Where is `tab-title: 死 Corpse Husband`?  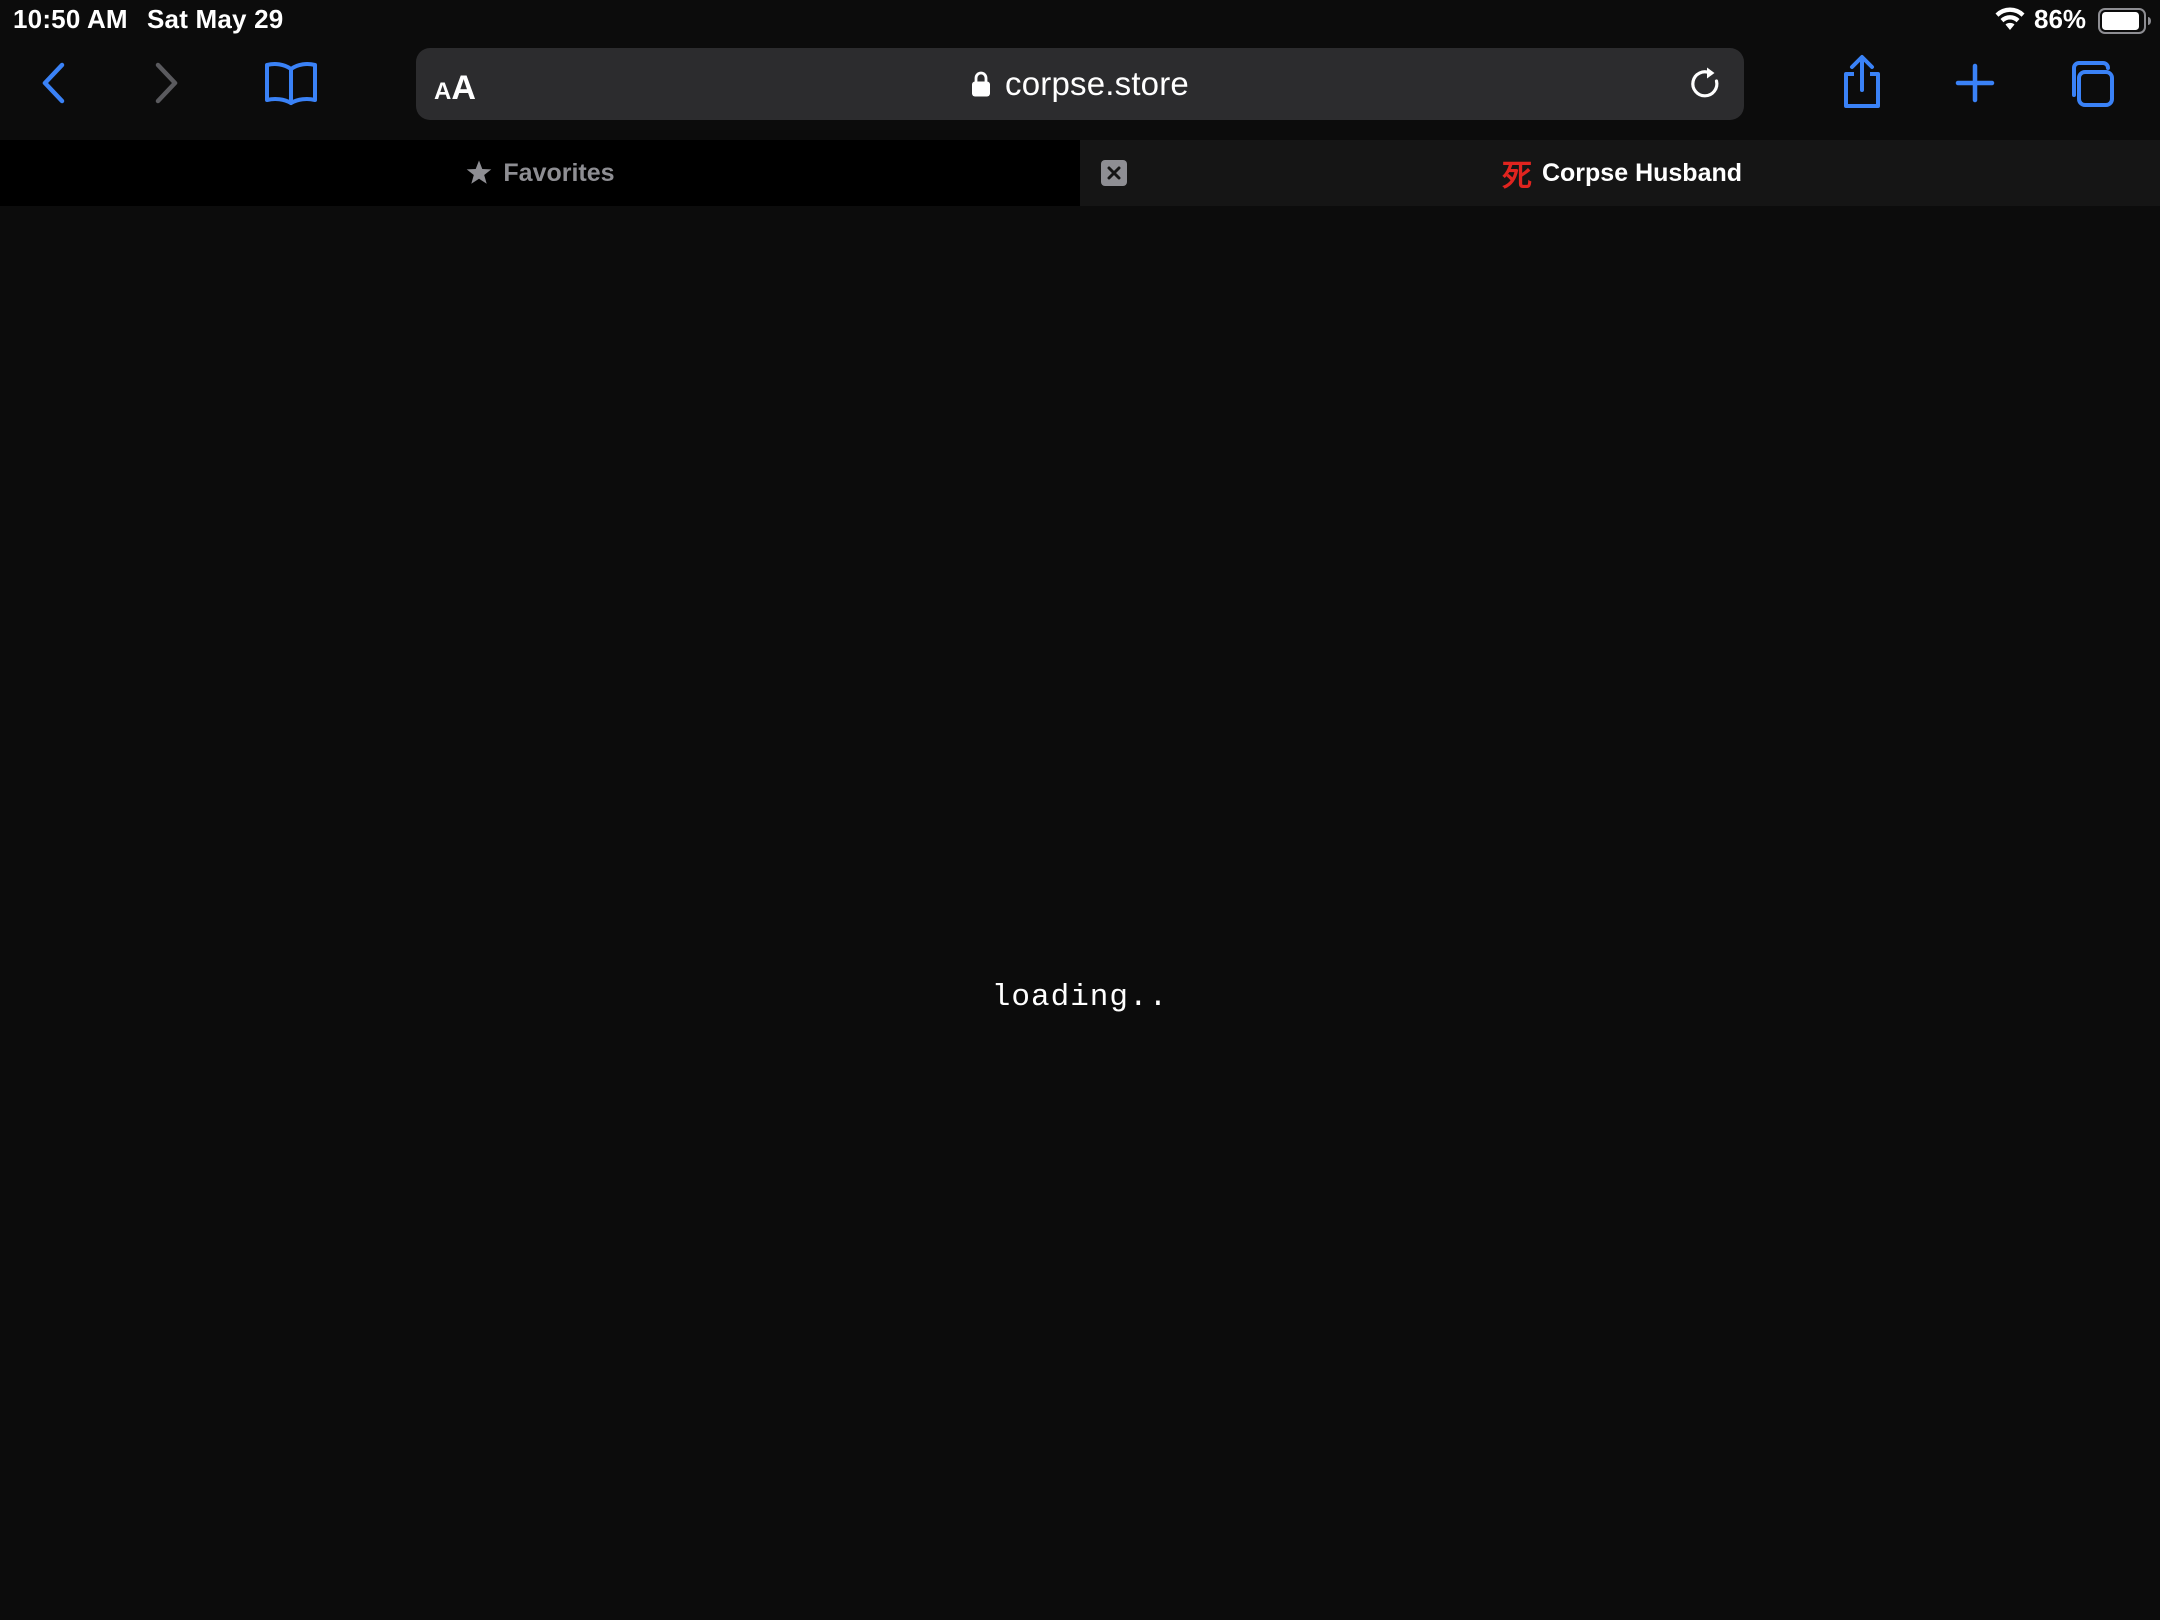
tab-title: 死 Corpse Husband is located at coordinates (1620, 173).